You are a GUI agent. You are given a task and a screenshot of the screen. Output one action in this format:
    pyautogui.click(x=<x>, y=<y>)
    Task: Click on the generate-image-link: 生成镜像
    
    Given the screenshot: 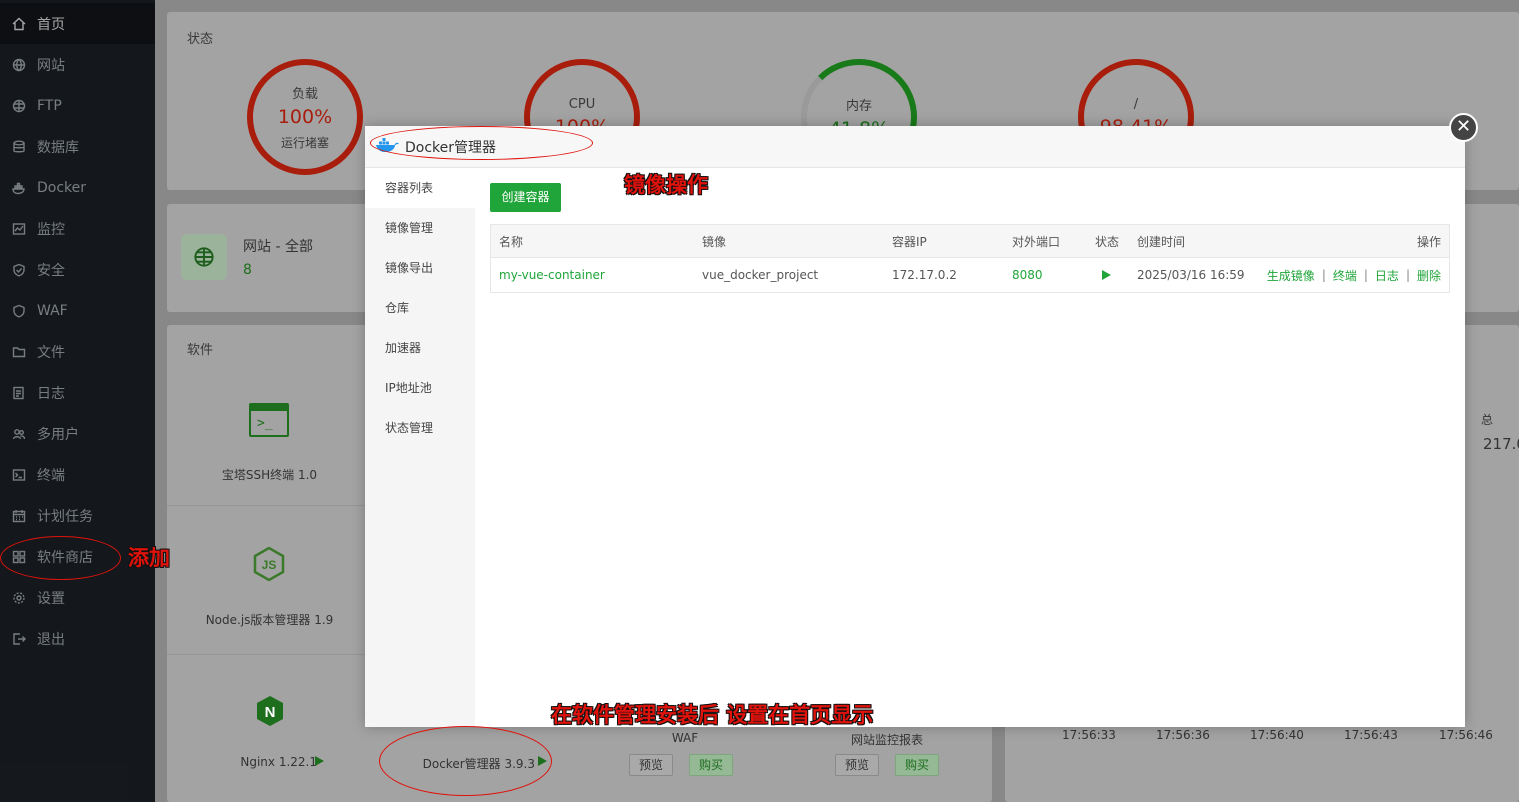 What is the action you would take?
    pyautogui.click(x=1291, y=275)
    